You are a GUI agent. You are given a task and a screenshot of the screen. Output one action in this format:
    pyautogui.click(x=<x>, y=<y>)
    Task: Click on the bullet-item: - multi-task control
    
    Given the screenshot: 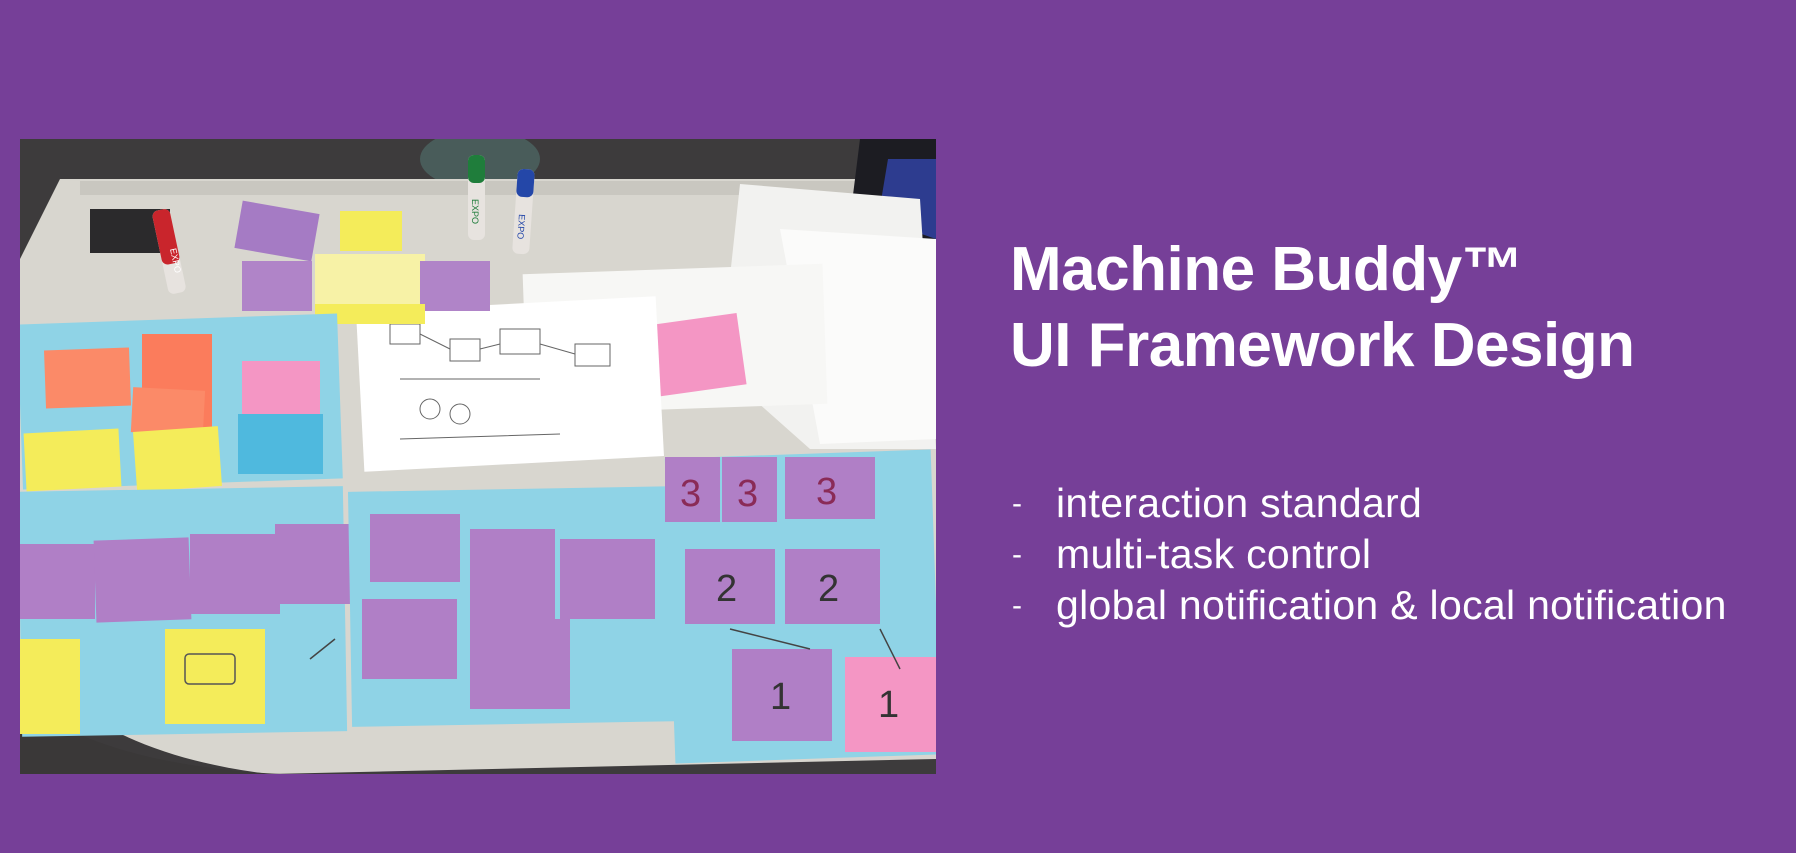 What is the action you would take?
    pyautogui.click(x=1397, y=554)
    